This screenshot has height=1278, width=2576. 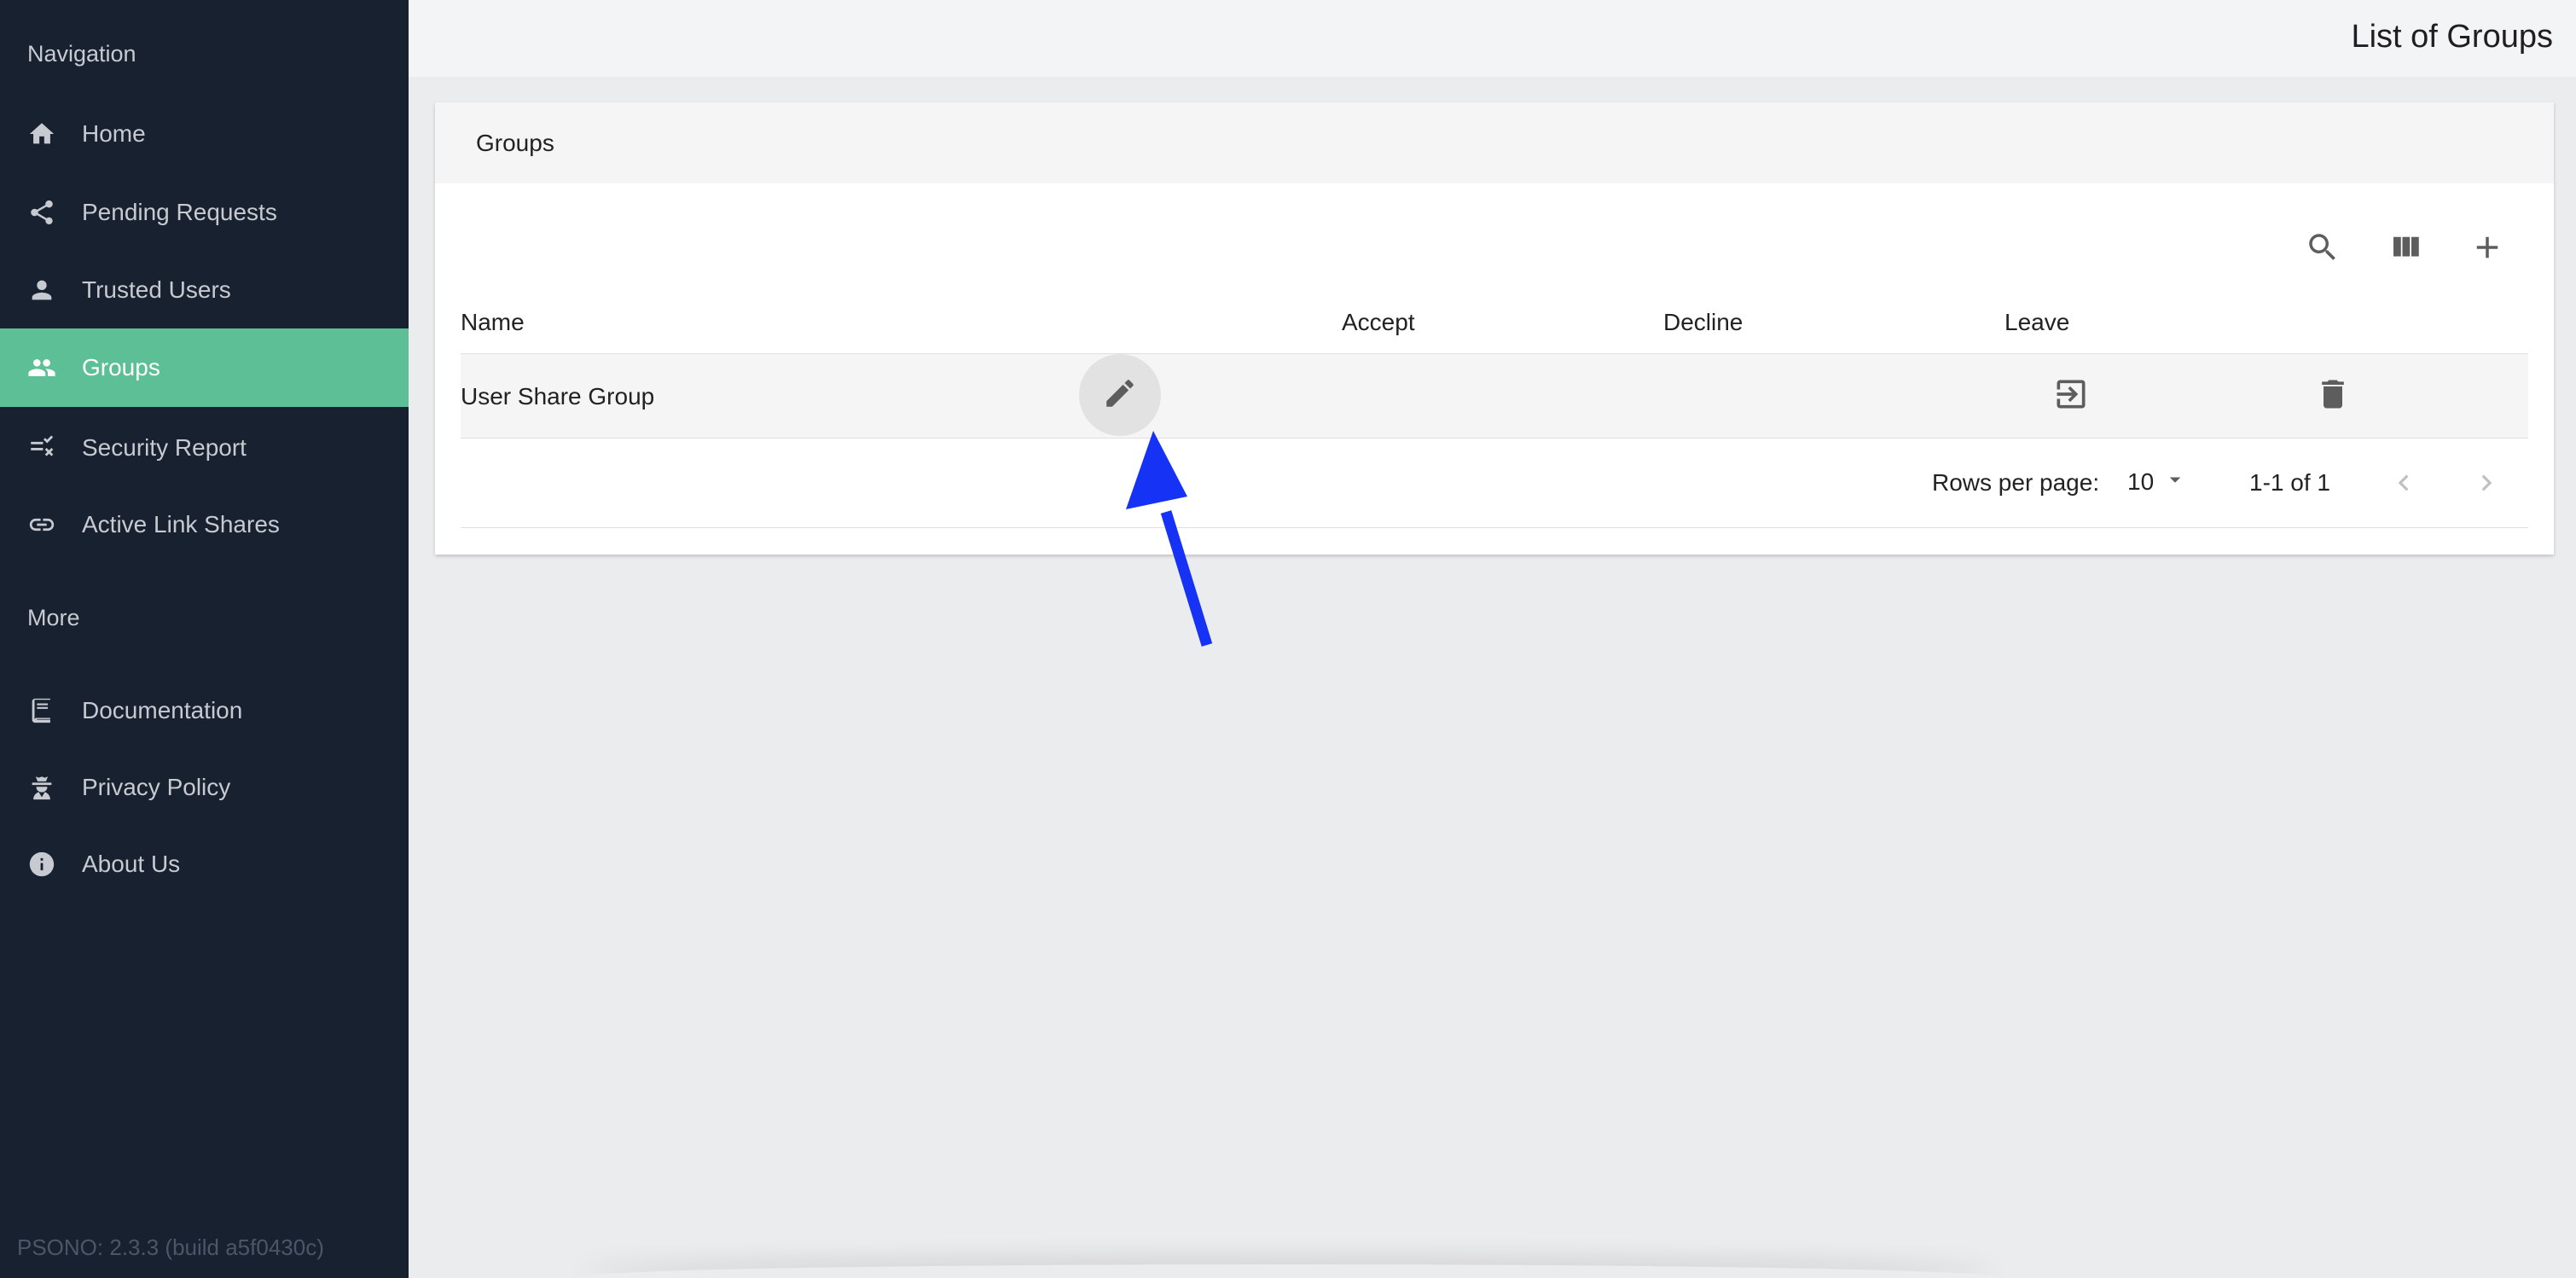 I want to click on add-group-button, so click(x=2487, y=249).